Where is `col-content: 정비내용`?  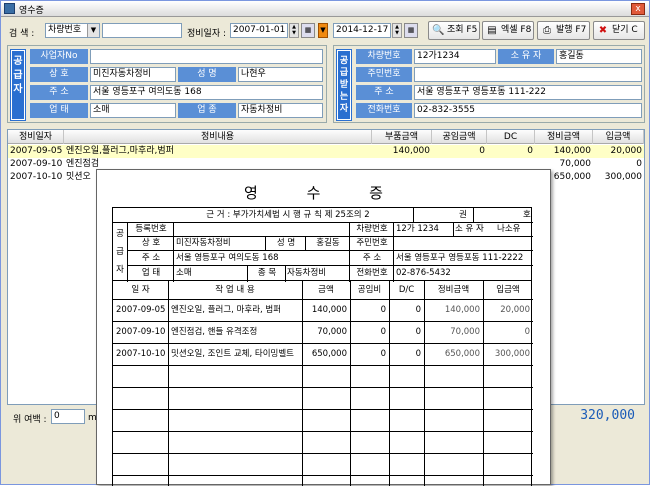
col-content: 정비내용 is located at coordinates (218, 137).